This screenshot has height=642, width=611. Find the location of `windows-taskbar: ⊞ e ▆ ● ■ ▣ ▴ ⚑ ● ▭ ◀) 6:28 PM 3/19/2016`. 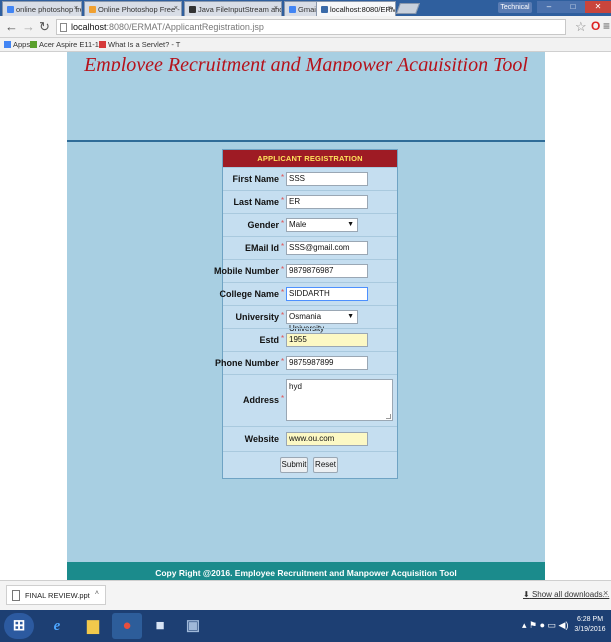

windows-taskbar: ⊞ e ▆ ● ■ ▣ ▴ ⚑ ● ▭ ◀) 6:28 PM 3/19/2016 is located at coordinates (305, 626).